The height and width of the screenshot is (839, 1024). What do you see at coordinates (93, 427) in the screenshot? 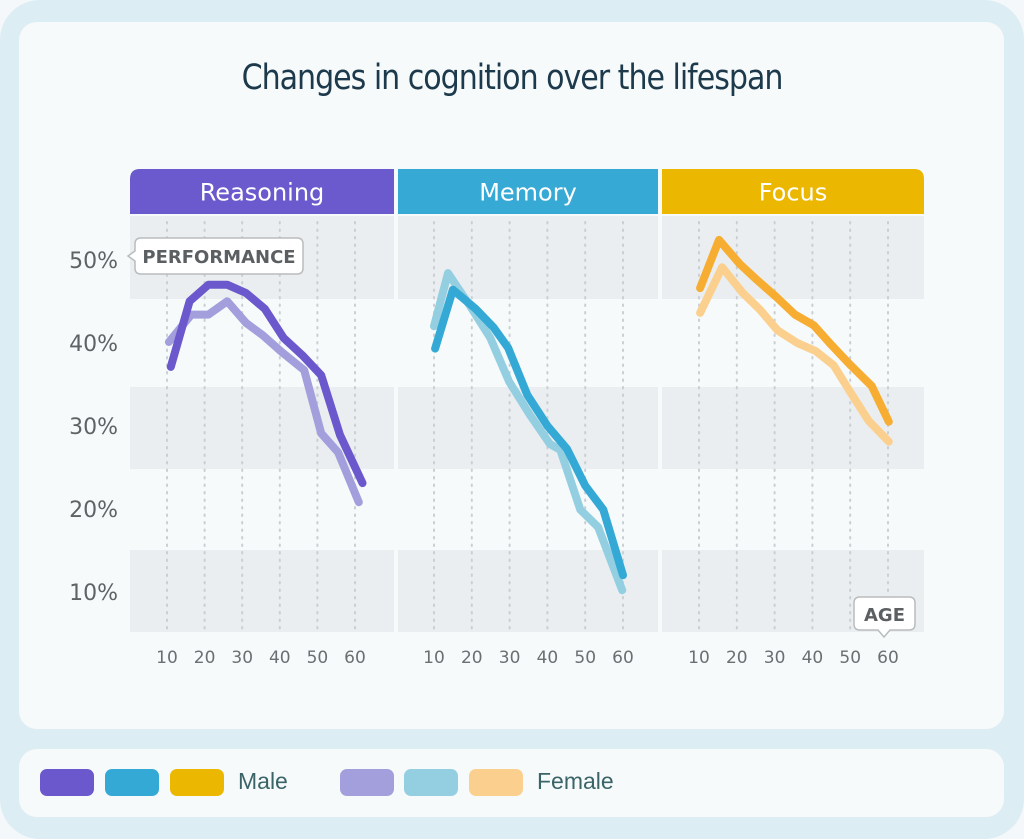
I see `y-tick-label: 30%` at bounding box center [93, 427].